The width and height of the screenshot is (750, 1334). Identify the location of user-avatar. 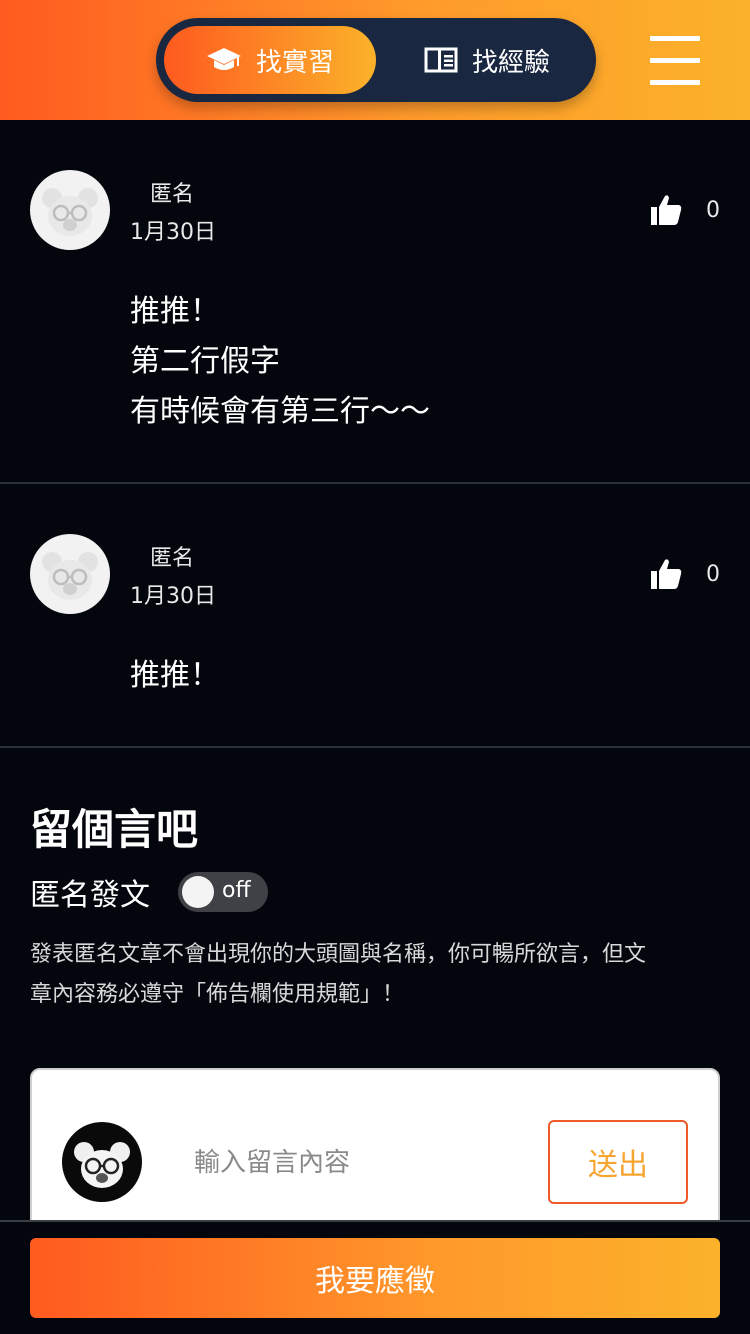
(102, 1162).